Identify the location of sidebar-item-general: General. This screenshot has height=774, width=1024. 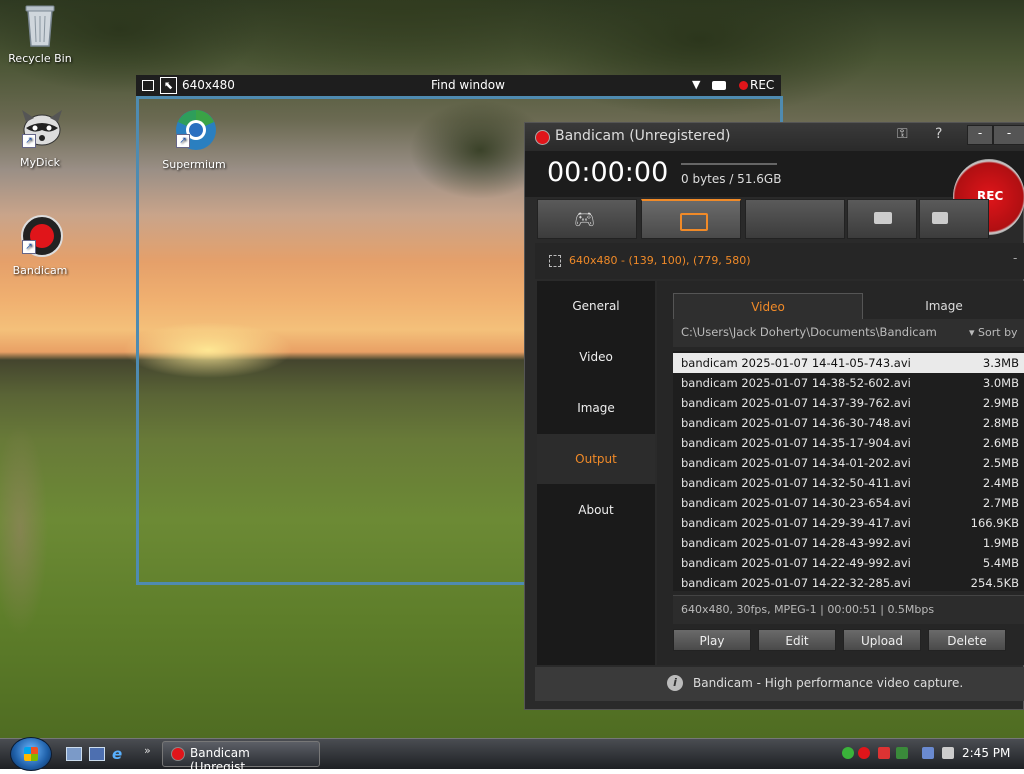
(596, 306).